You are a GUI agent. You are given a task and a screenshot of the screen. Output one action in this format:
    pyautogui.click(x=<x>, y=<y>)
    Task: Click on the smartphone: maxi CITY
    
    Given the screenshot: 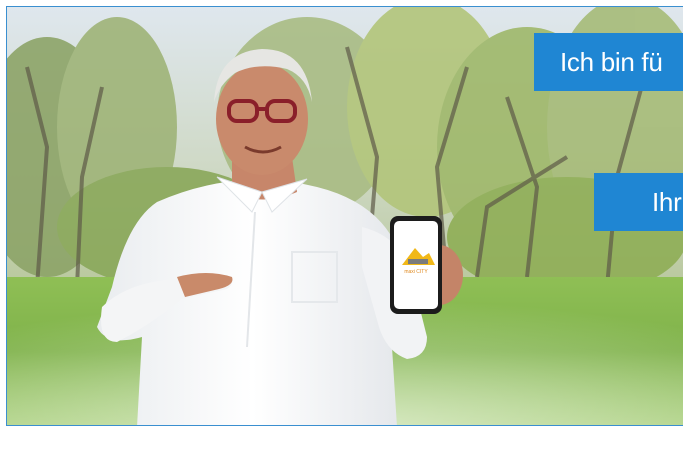 What is the action you would take?
    pyautogui.click(x=416, y=265)
    